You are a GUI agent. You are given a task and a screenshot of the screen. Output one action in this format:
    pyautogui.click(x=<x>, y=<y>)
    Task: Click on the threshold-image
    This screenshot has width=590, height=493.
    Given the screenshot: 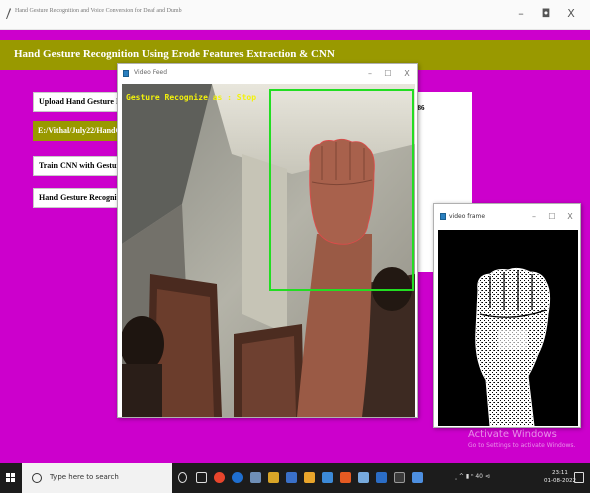 What is the action you would take?
    pyautogui.click(x=508, y=328)
    